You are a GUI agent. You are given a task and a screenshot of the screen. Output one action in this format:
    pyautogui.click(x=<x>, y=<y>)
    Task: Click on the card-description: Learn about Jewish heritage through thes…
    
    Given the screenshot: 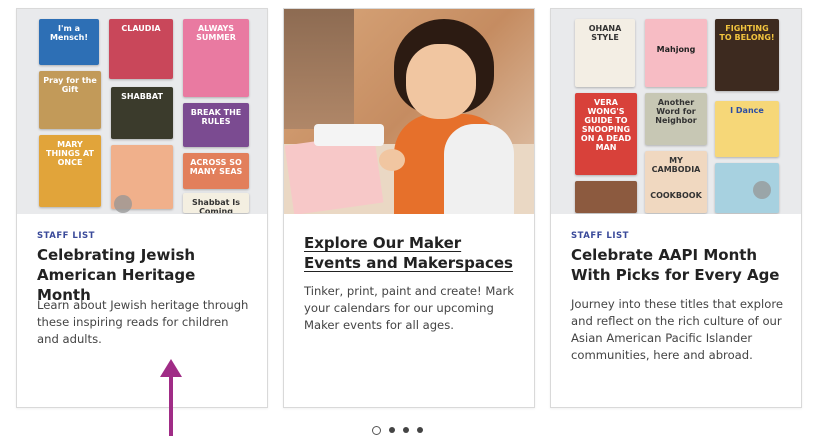 What is the action you would take?
    pyautogui.click(x=143, y=322)
    